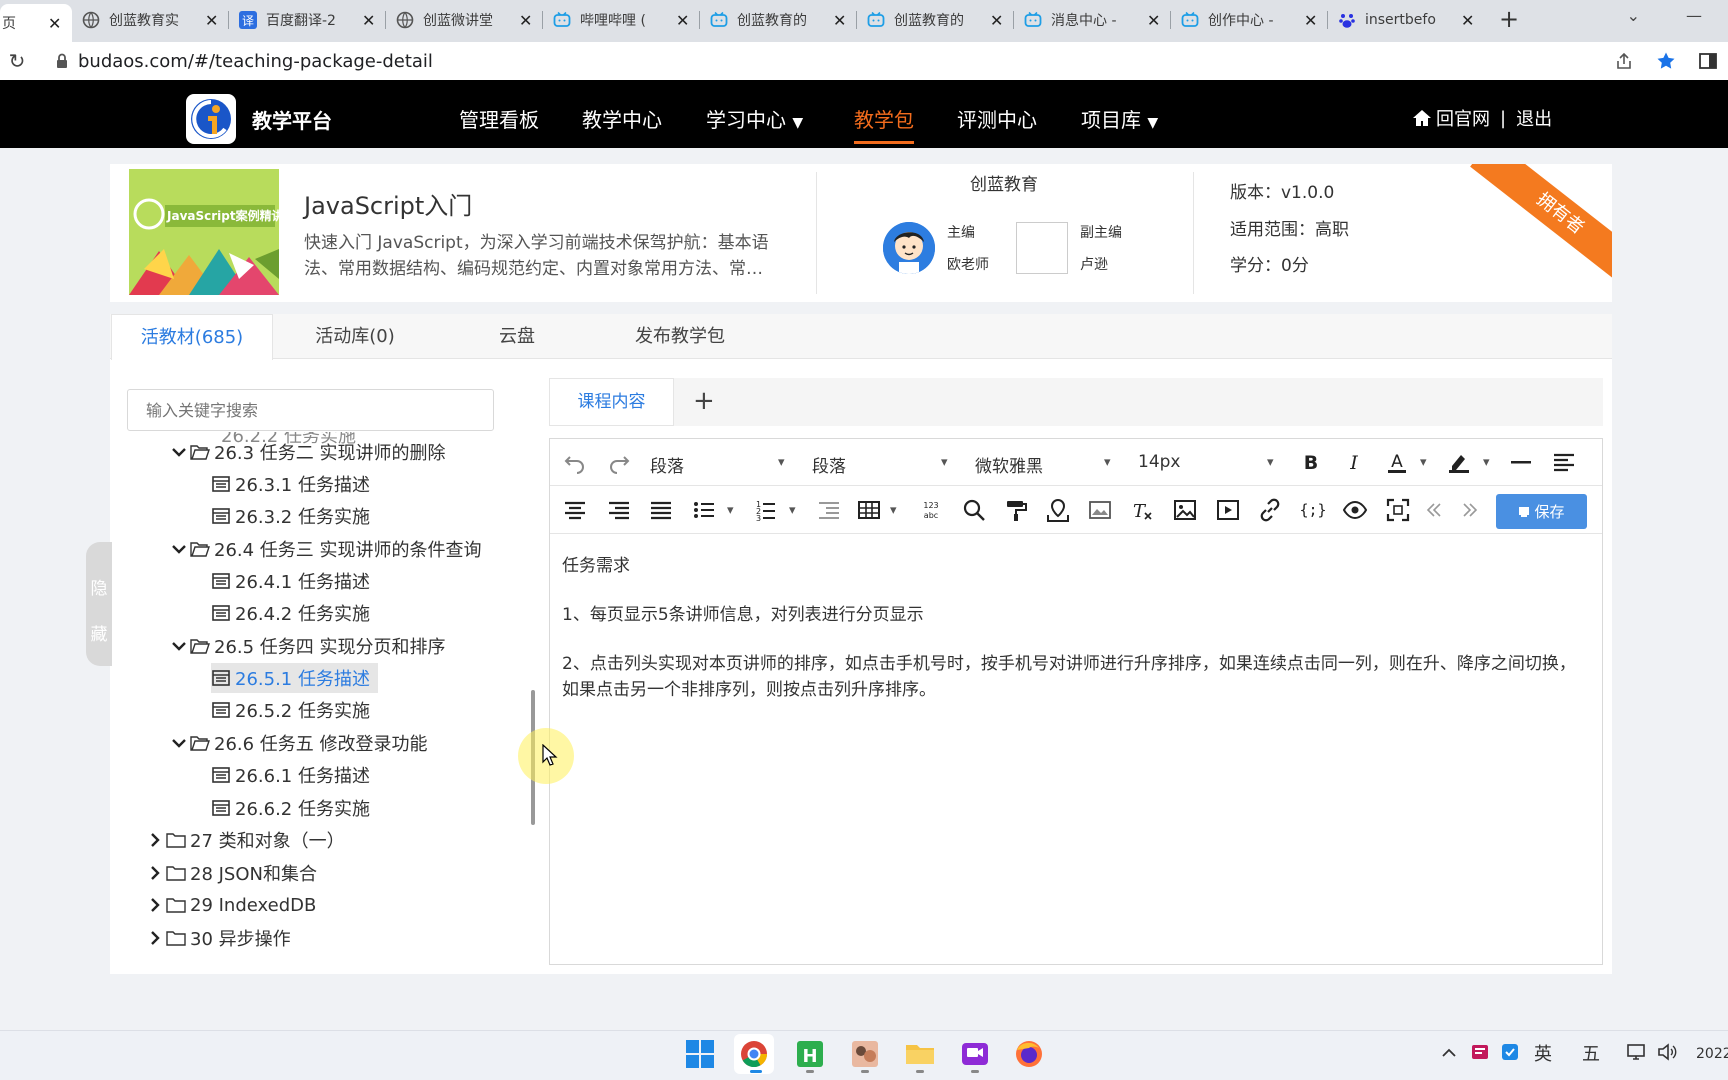 This screenshot has width=1728, height=1080. What do you see at coordinates (192, 337) in the screenshot?
I see `tab-live-materials: 活教材(685)` at bounding box center [192, 337].